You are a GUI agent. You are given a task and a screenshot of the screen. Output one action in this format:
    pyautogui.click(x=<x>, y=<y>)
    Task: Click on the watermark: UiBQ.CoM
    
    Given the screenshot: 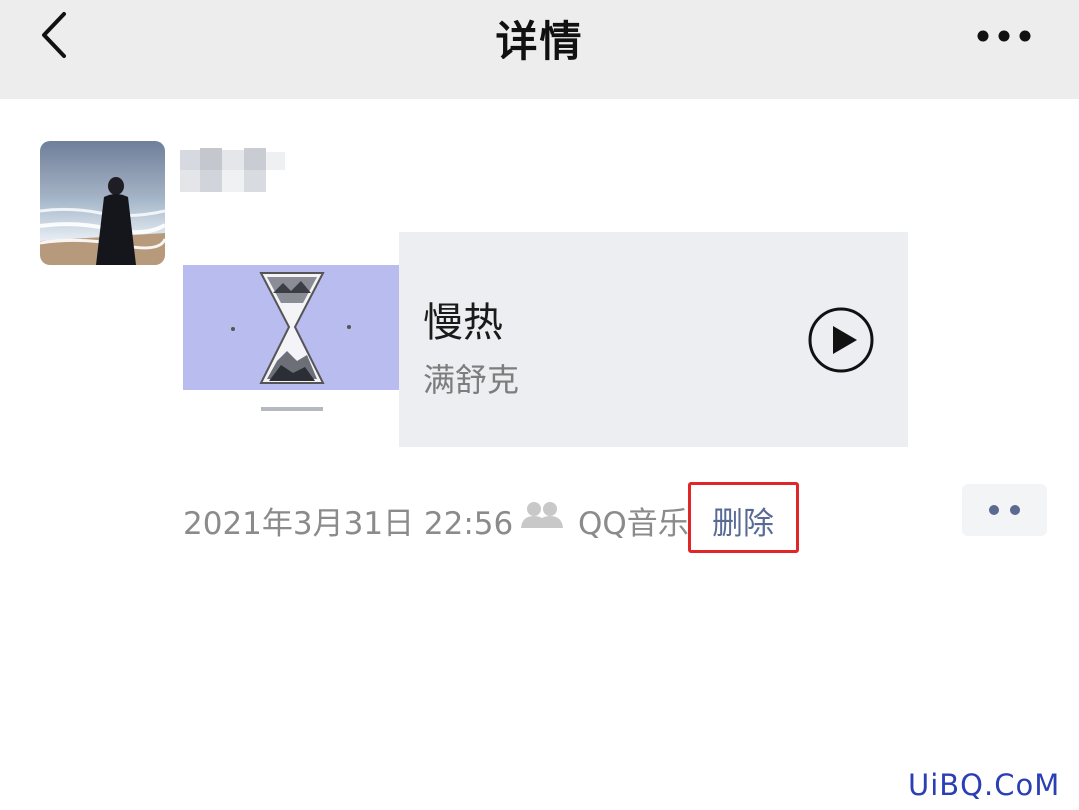 What is the action you would take?
    pyautogui.click(x=984, y=785)
    